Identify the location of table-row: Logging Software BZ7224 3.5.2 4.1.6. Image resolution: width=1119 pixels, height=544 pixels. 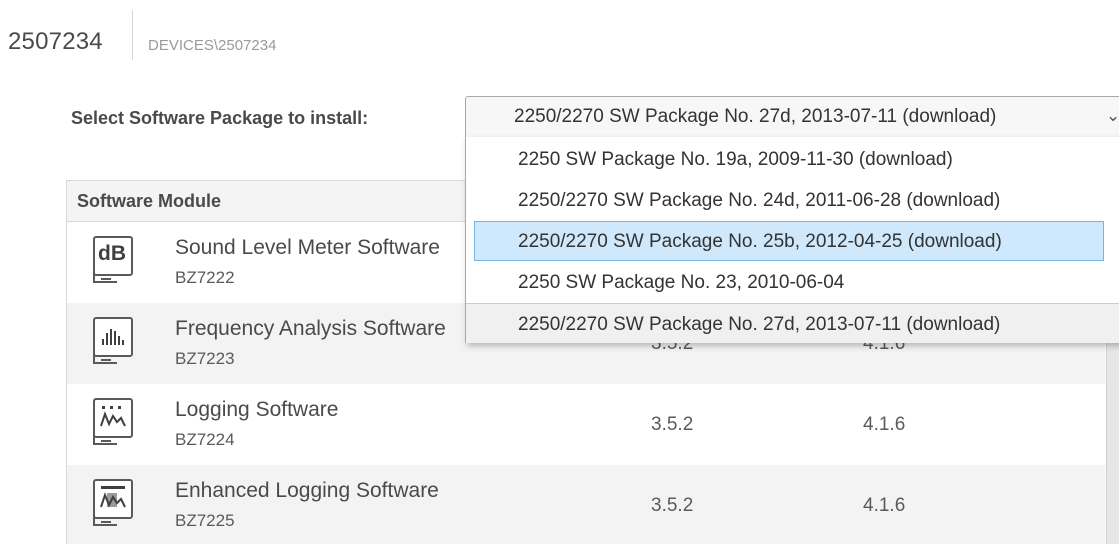
(586, 424).